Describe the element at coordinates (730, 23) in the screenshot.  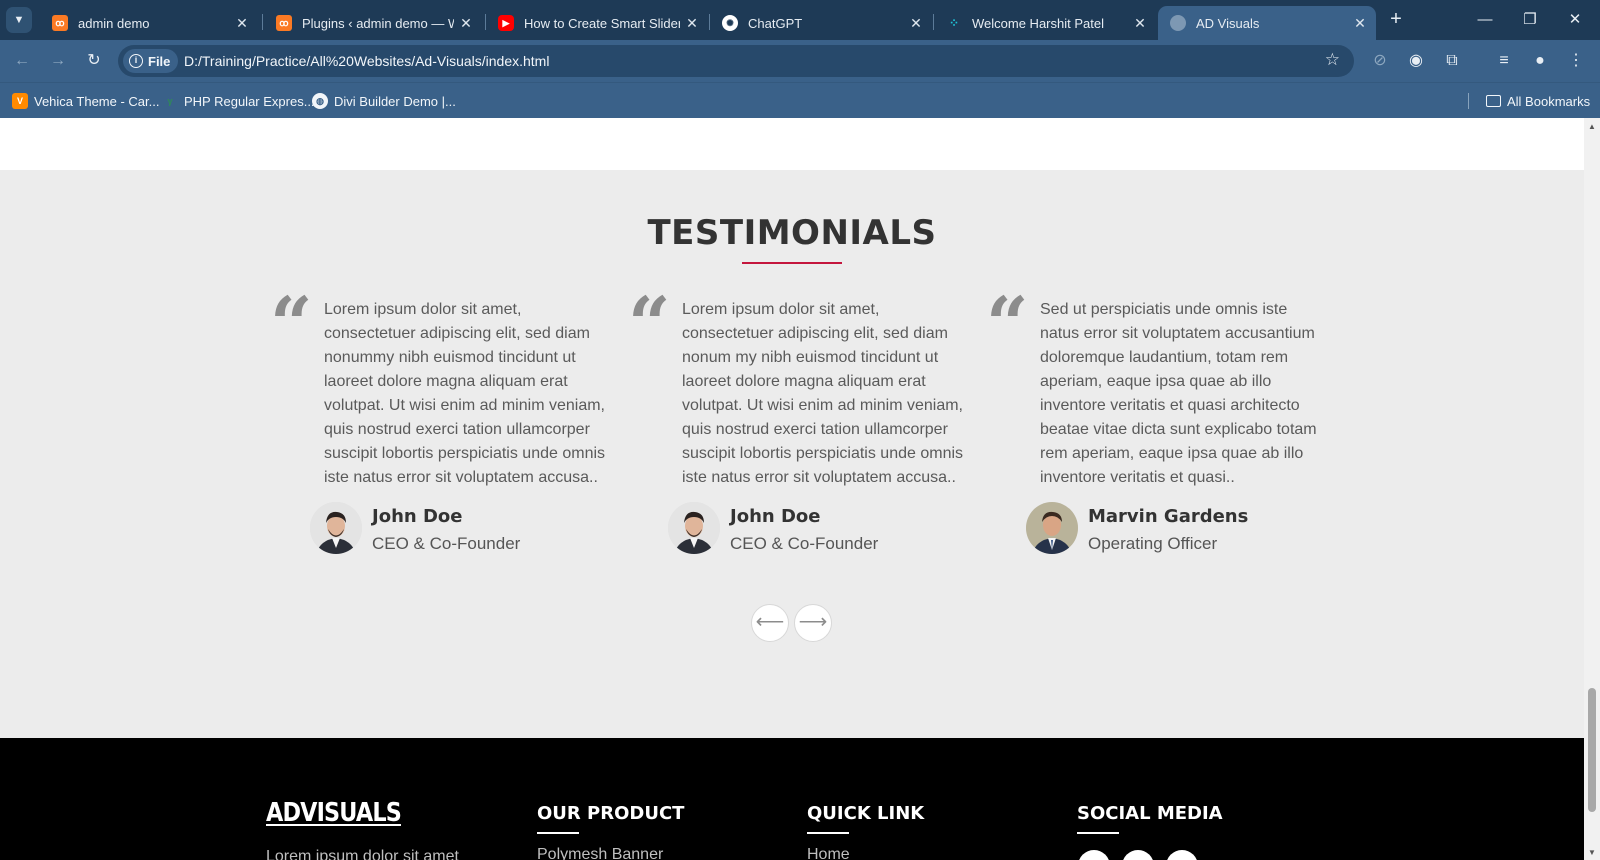
I see `chatgpt-icon: ✺` at that location.